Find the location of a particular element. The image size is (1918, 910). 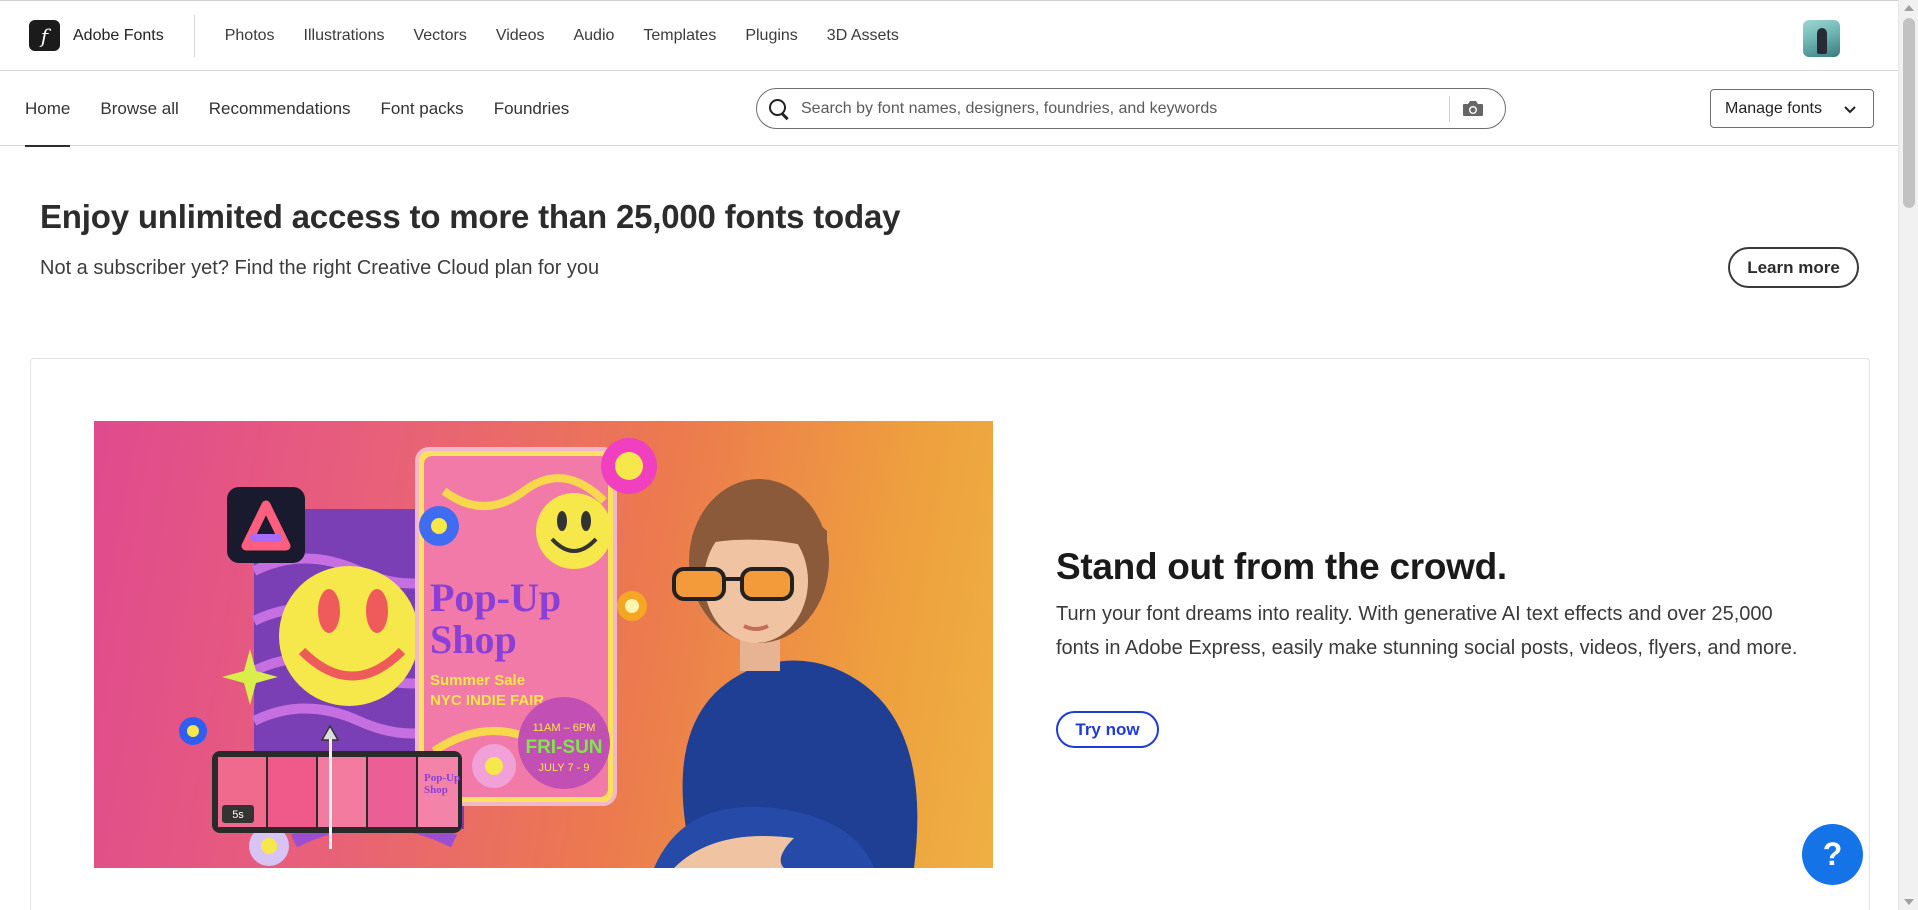

topnav-vectors: Vectors is located at coordinates (439, 36).